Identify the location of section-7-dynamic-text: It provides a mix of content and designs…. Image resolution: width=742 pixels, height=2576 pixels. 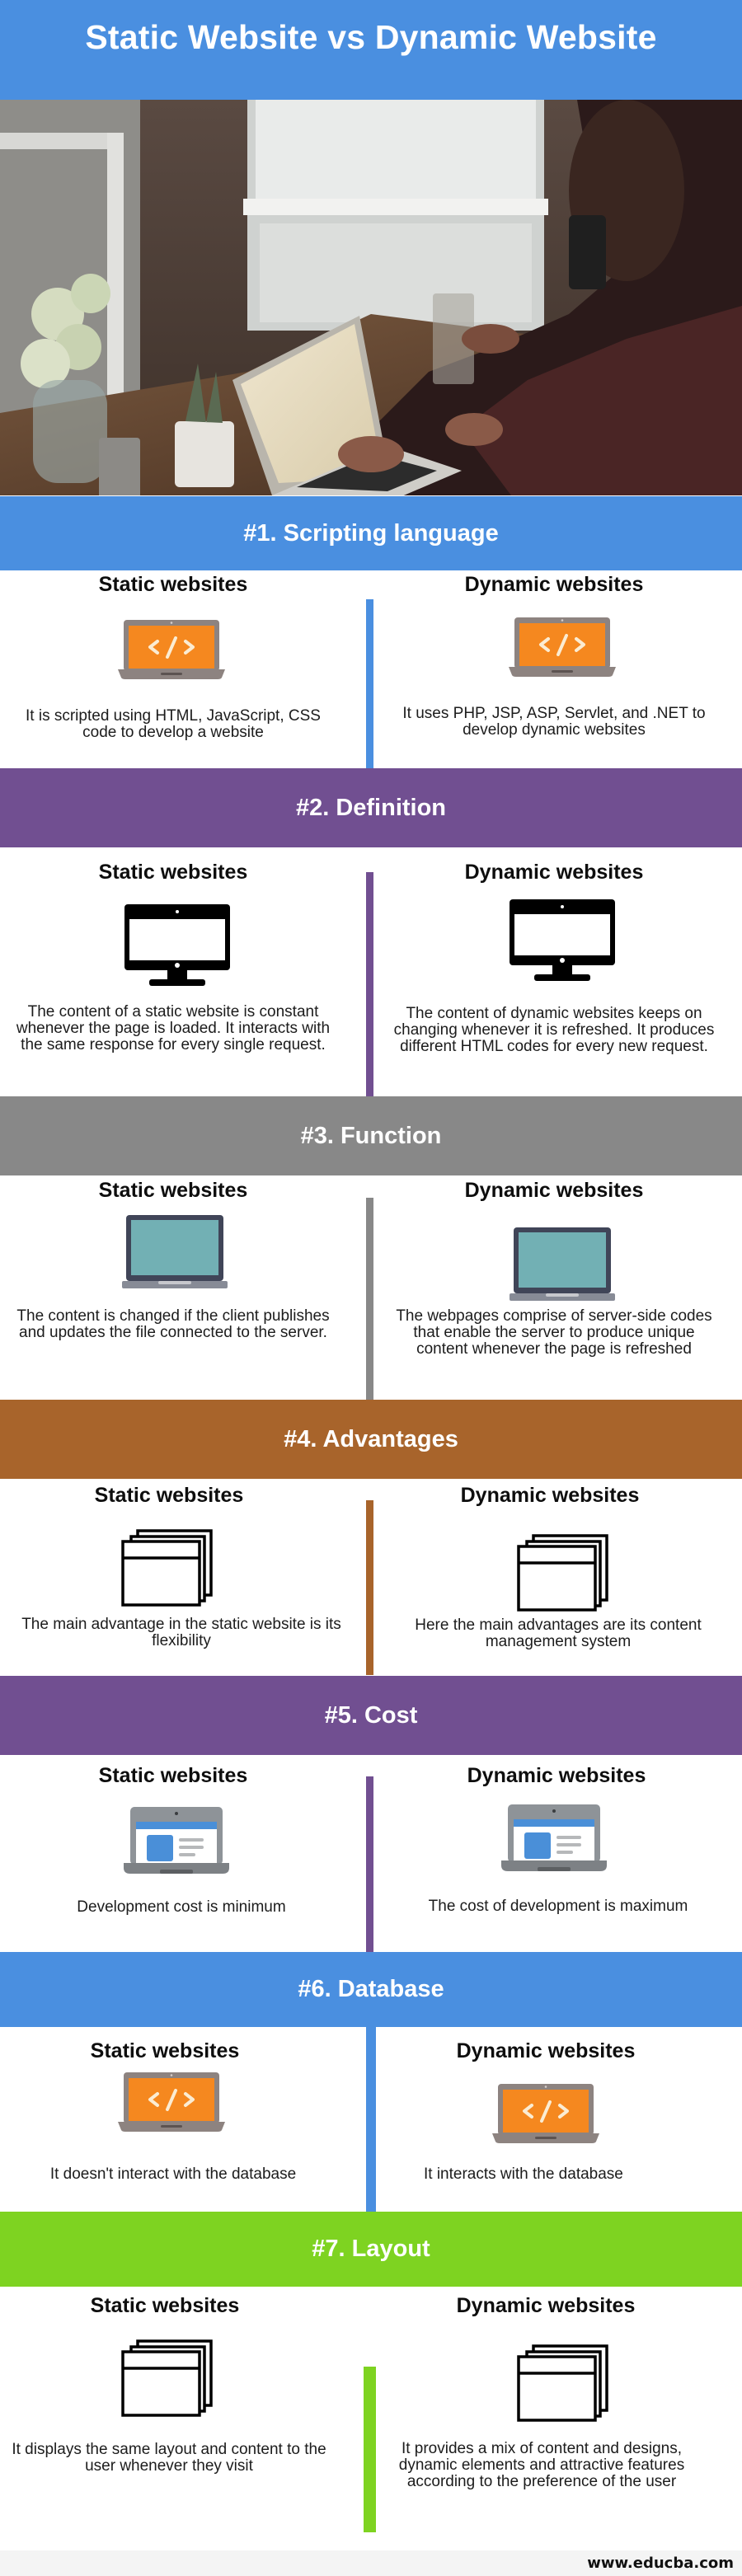
(541, 2465).